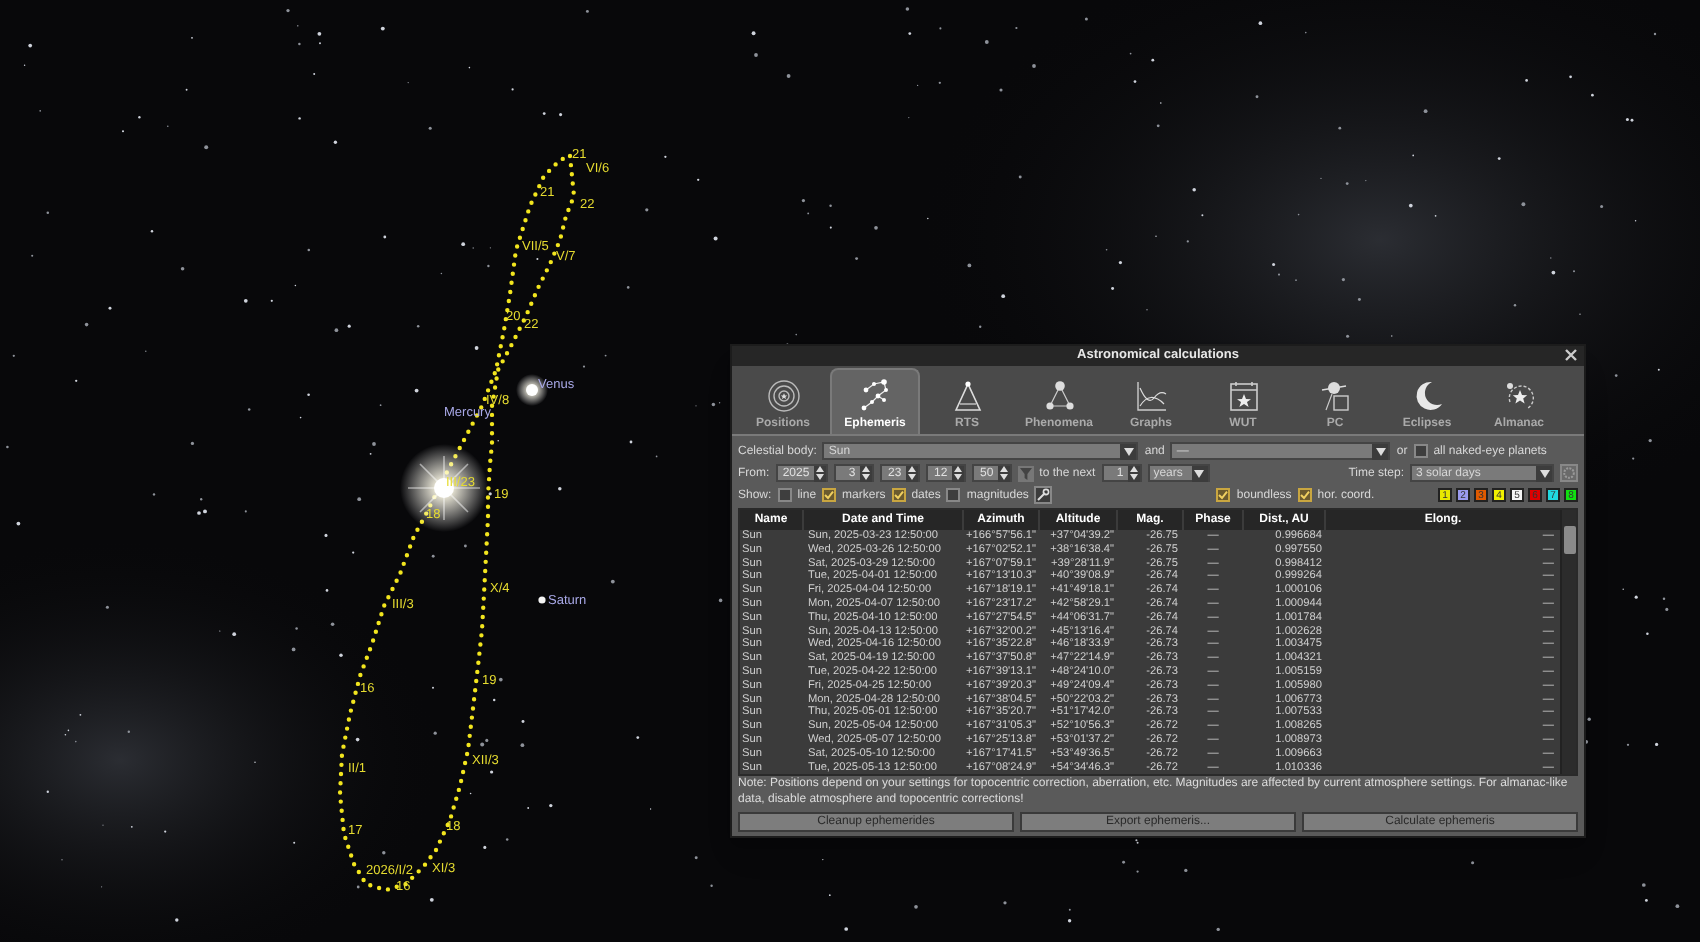  Describe the element at coordinates (1059, 396) in the screenshot. I see `connected-dots-icon` at that location.